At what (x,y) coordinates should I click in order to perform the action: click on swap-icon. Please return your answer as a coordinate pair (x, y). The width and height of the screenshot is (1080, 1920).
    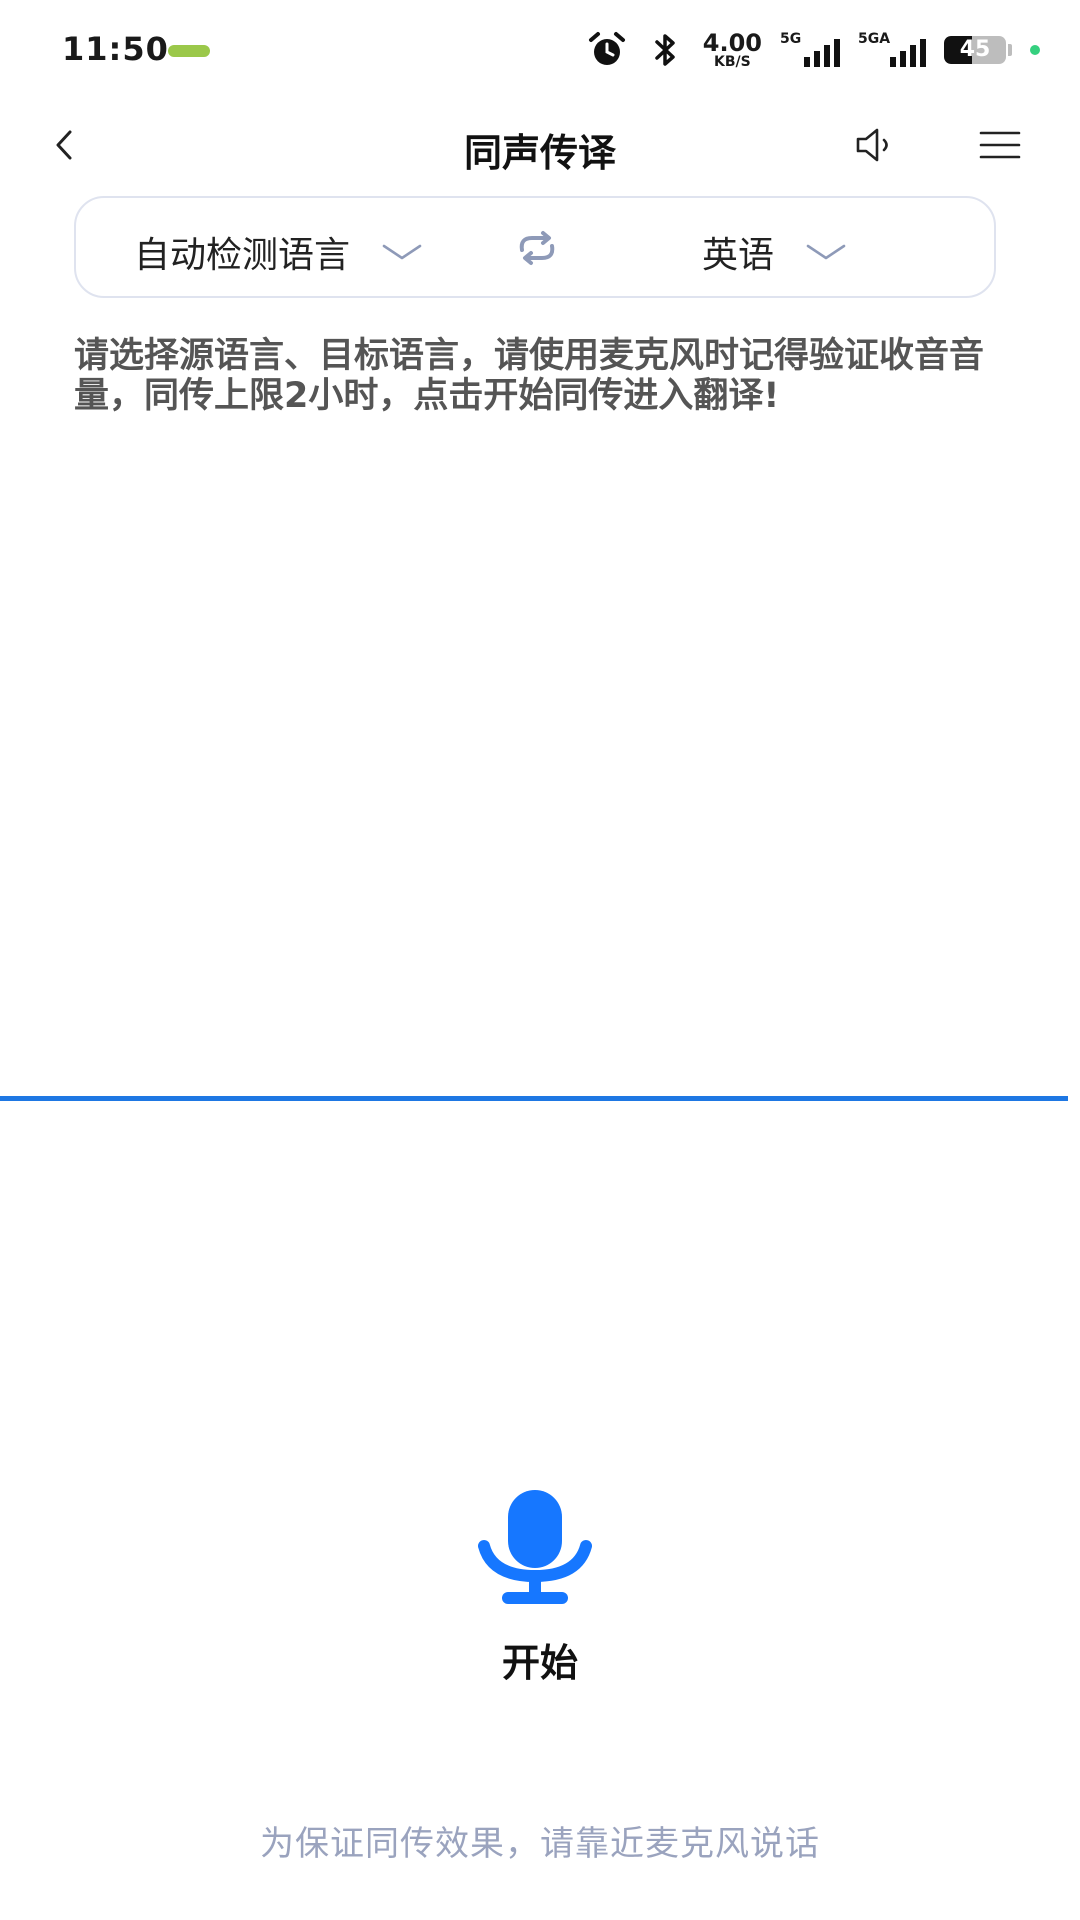
    Looking at the image, I should click on (537, 248).